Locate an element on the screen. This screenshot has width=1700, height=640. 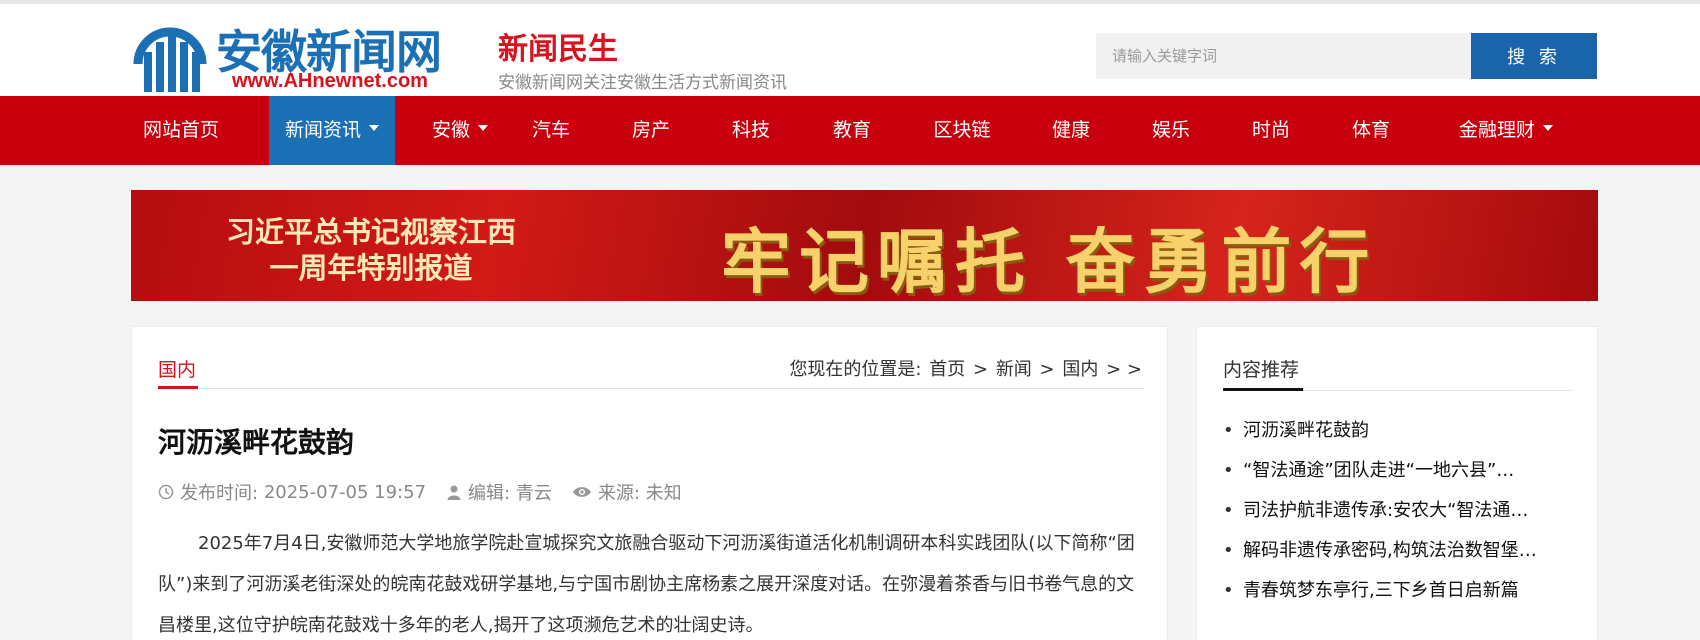
nav-item-label: 新闻资讯 is located at coordinates (322, 130).